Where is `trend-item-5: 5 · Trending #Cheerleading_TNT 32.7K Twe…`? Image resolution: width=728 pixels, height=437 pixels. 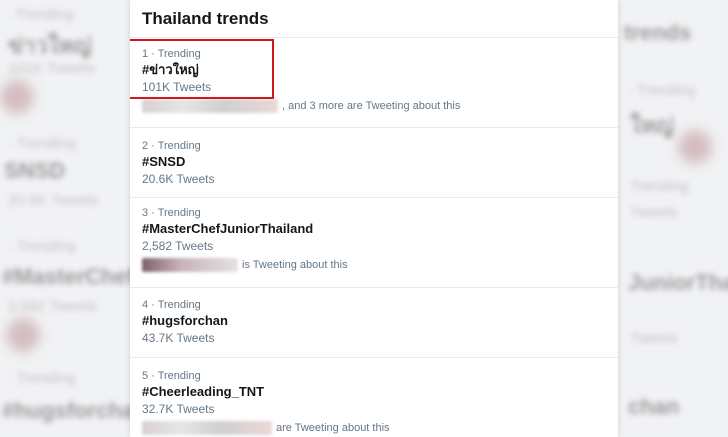
trend-item-5: 5 · Trending #Cheerleading_TNT 32.7K Twe… is located at coordinates (374, 397).